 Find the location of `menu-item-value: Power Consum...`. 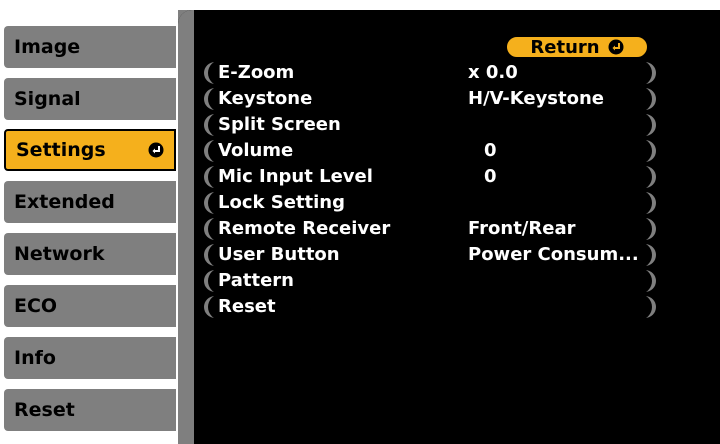

menu-item-value: Power Consum... is located at coordinates (553, 254).